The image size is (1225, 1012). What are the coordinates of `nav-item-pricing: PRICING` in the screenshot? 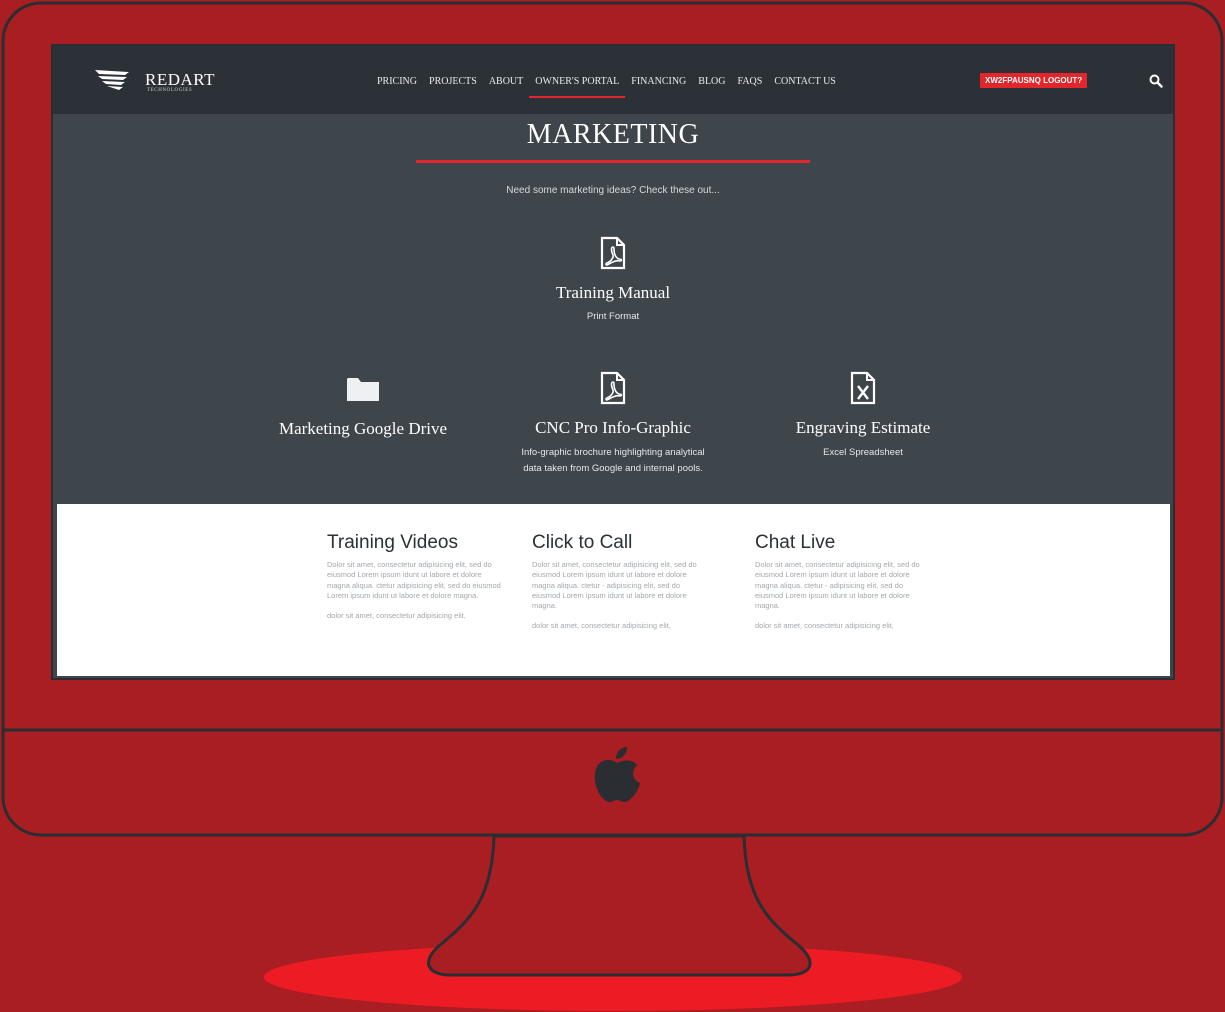 It's located at (397, 81).